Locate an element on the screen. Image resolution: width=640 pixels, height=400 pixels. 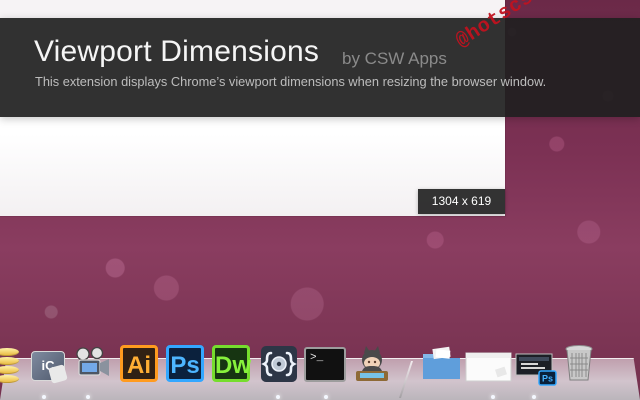
window-preview-icon is located at coordinates (488, 367).